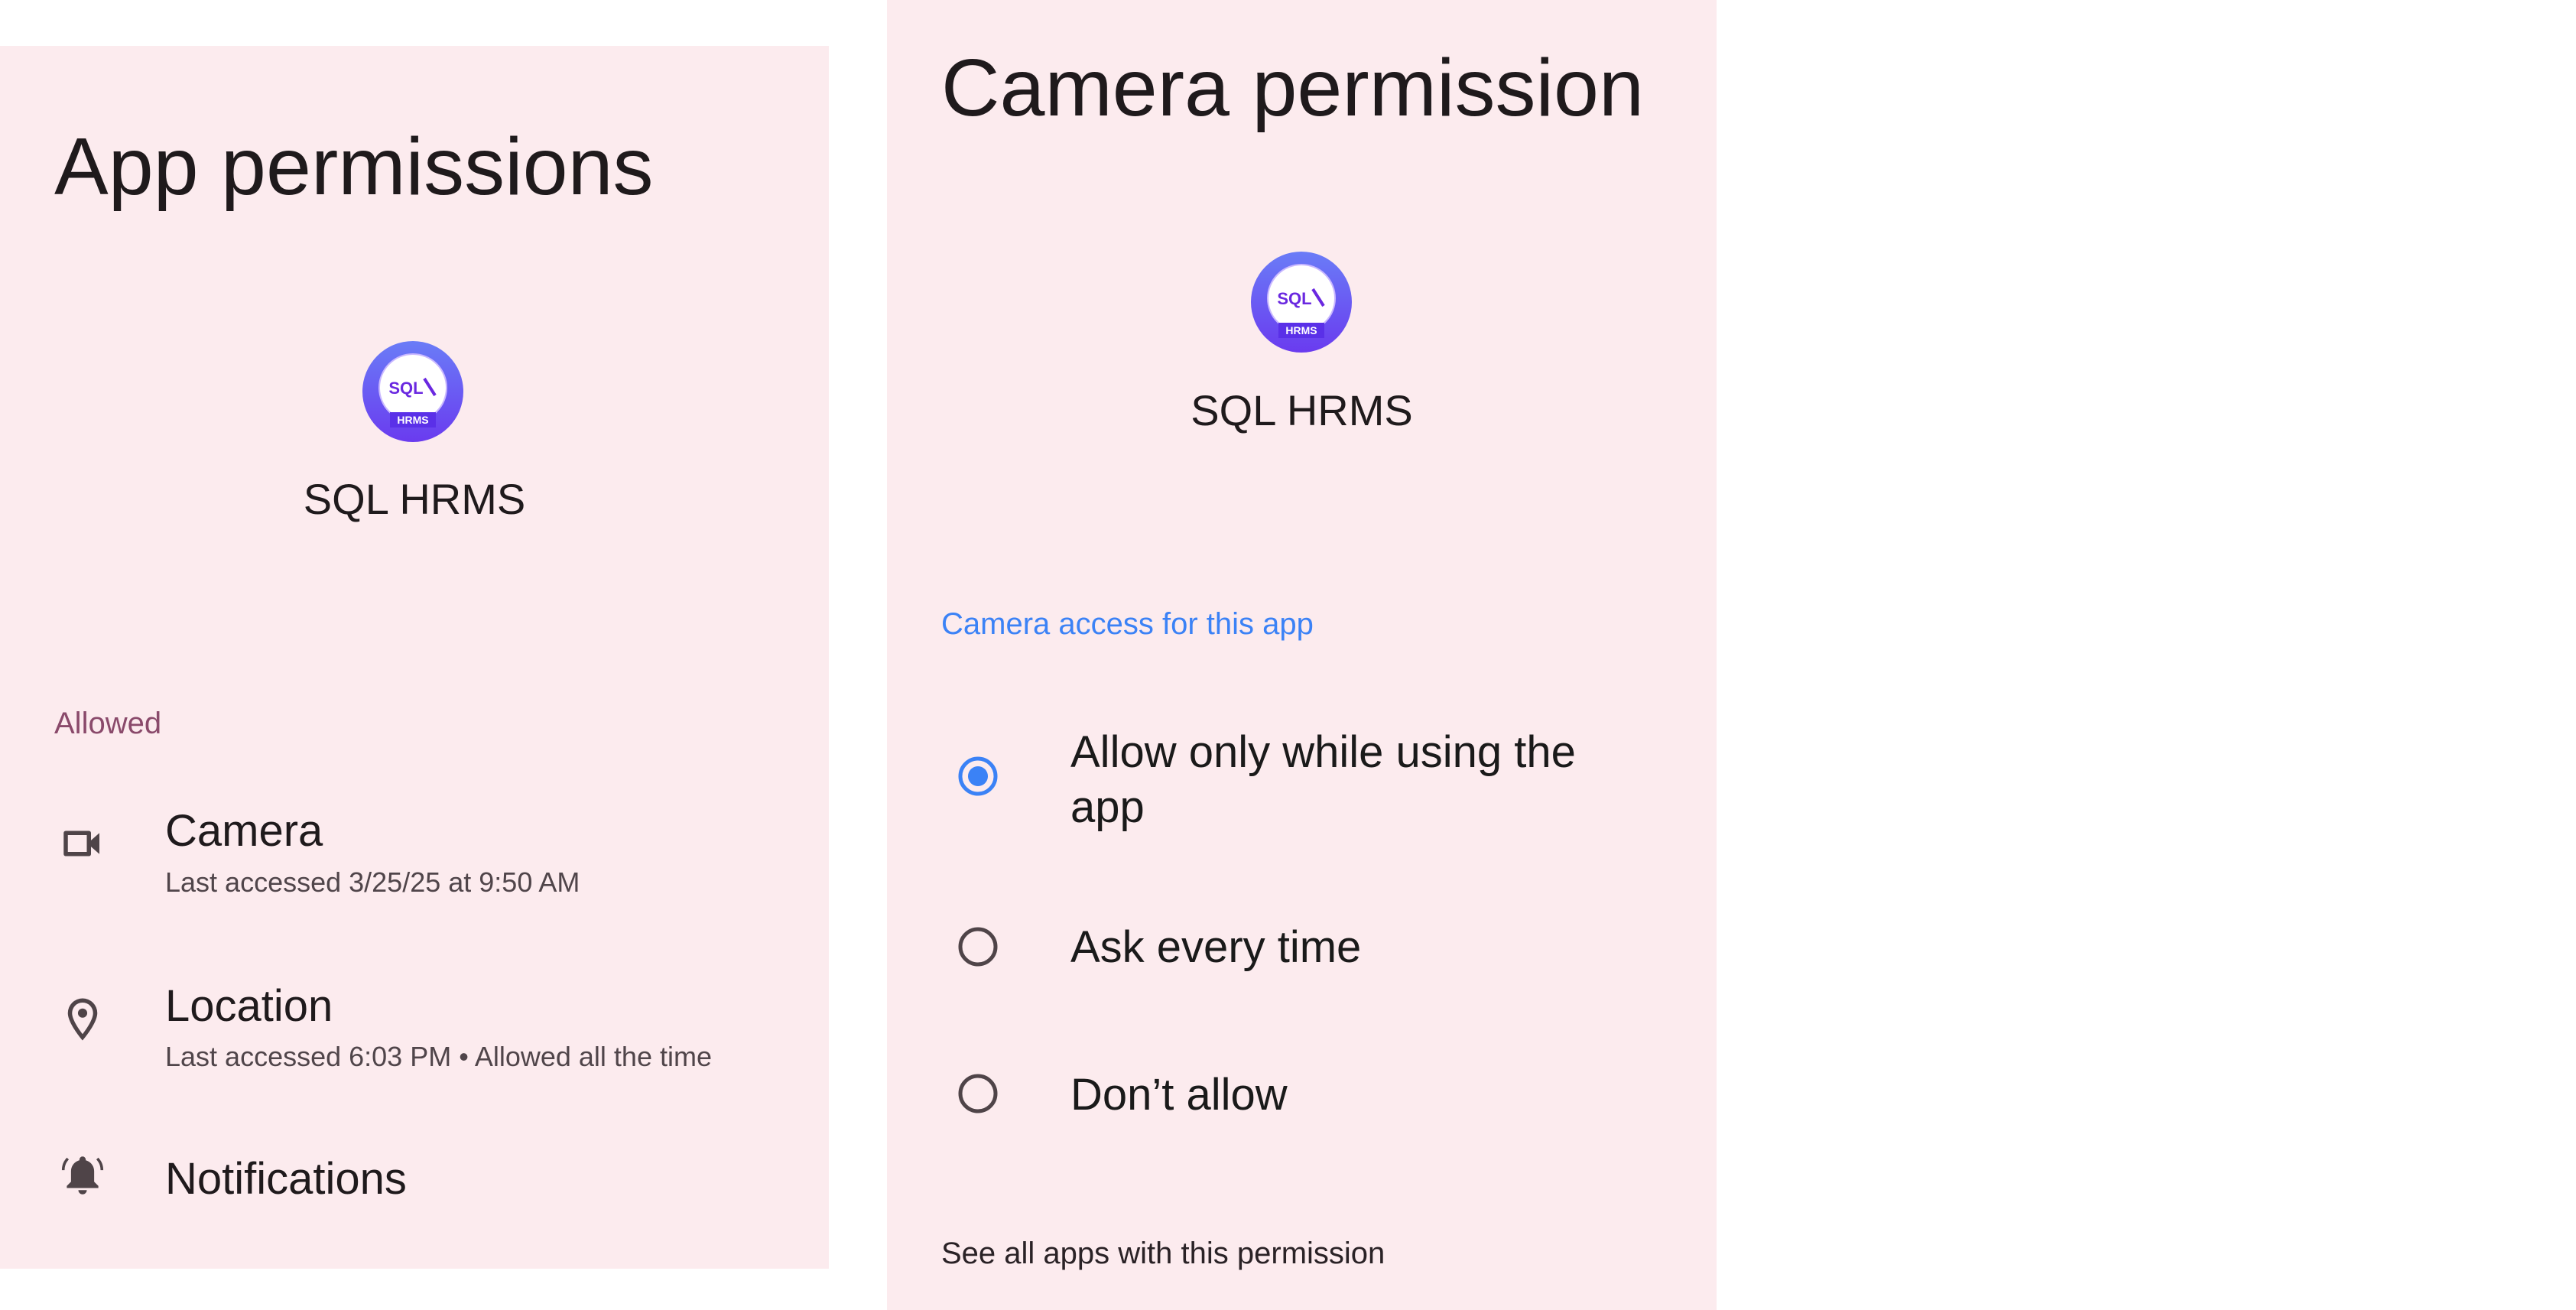 Image resolution: width=2576 pixels, height=1310 pixels. I want to click on radio-selected-icon, so click(978, 776).